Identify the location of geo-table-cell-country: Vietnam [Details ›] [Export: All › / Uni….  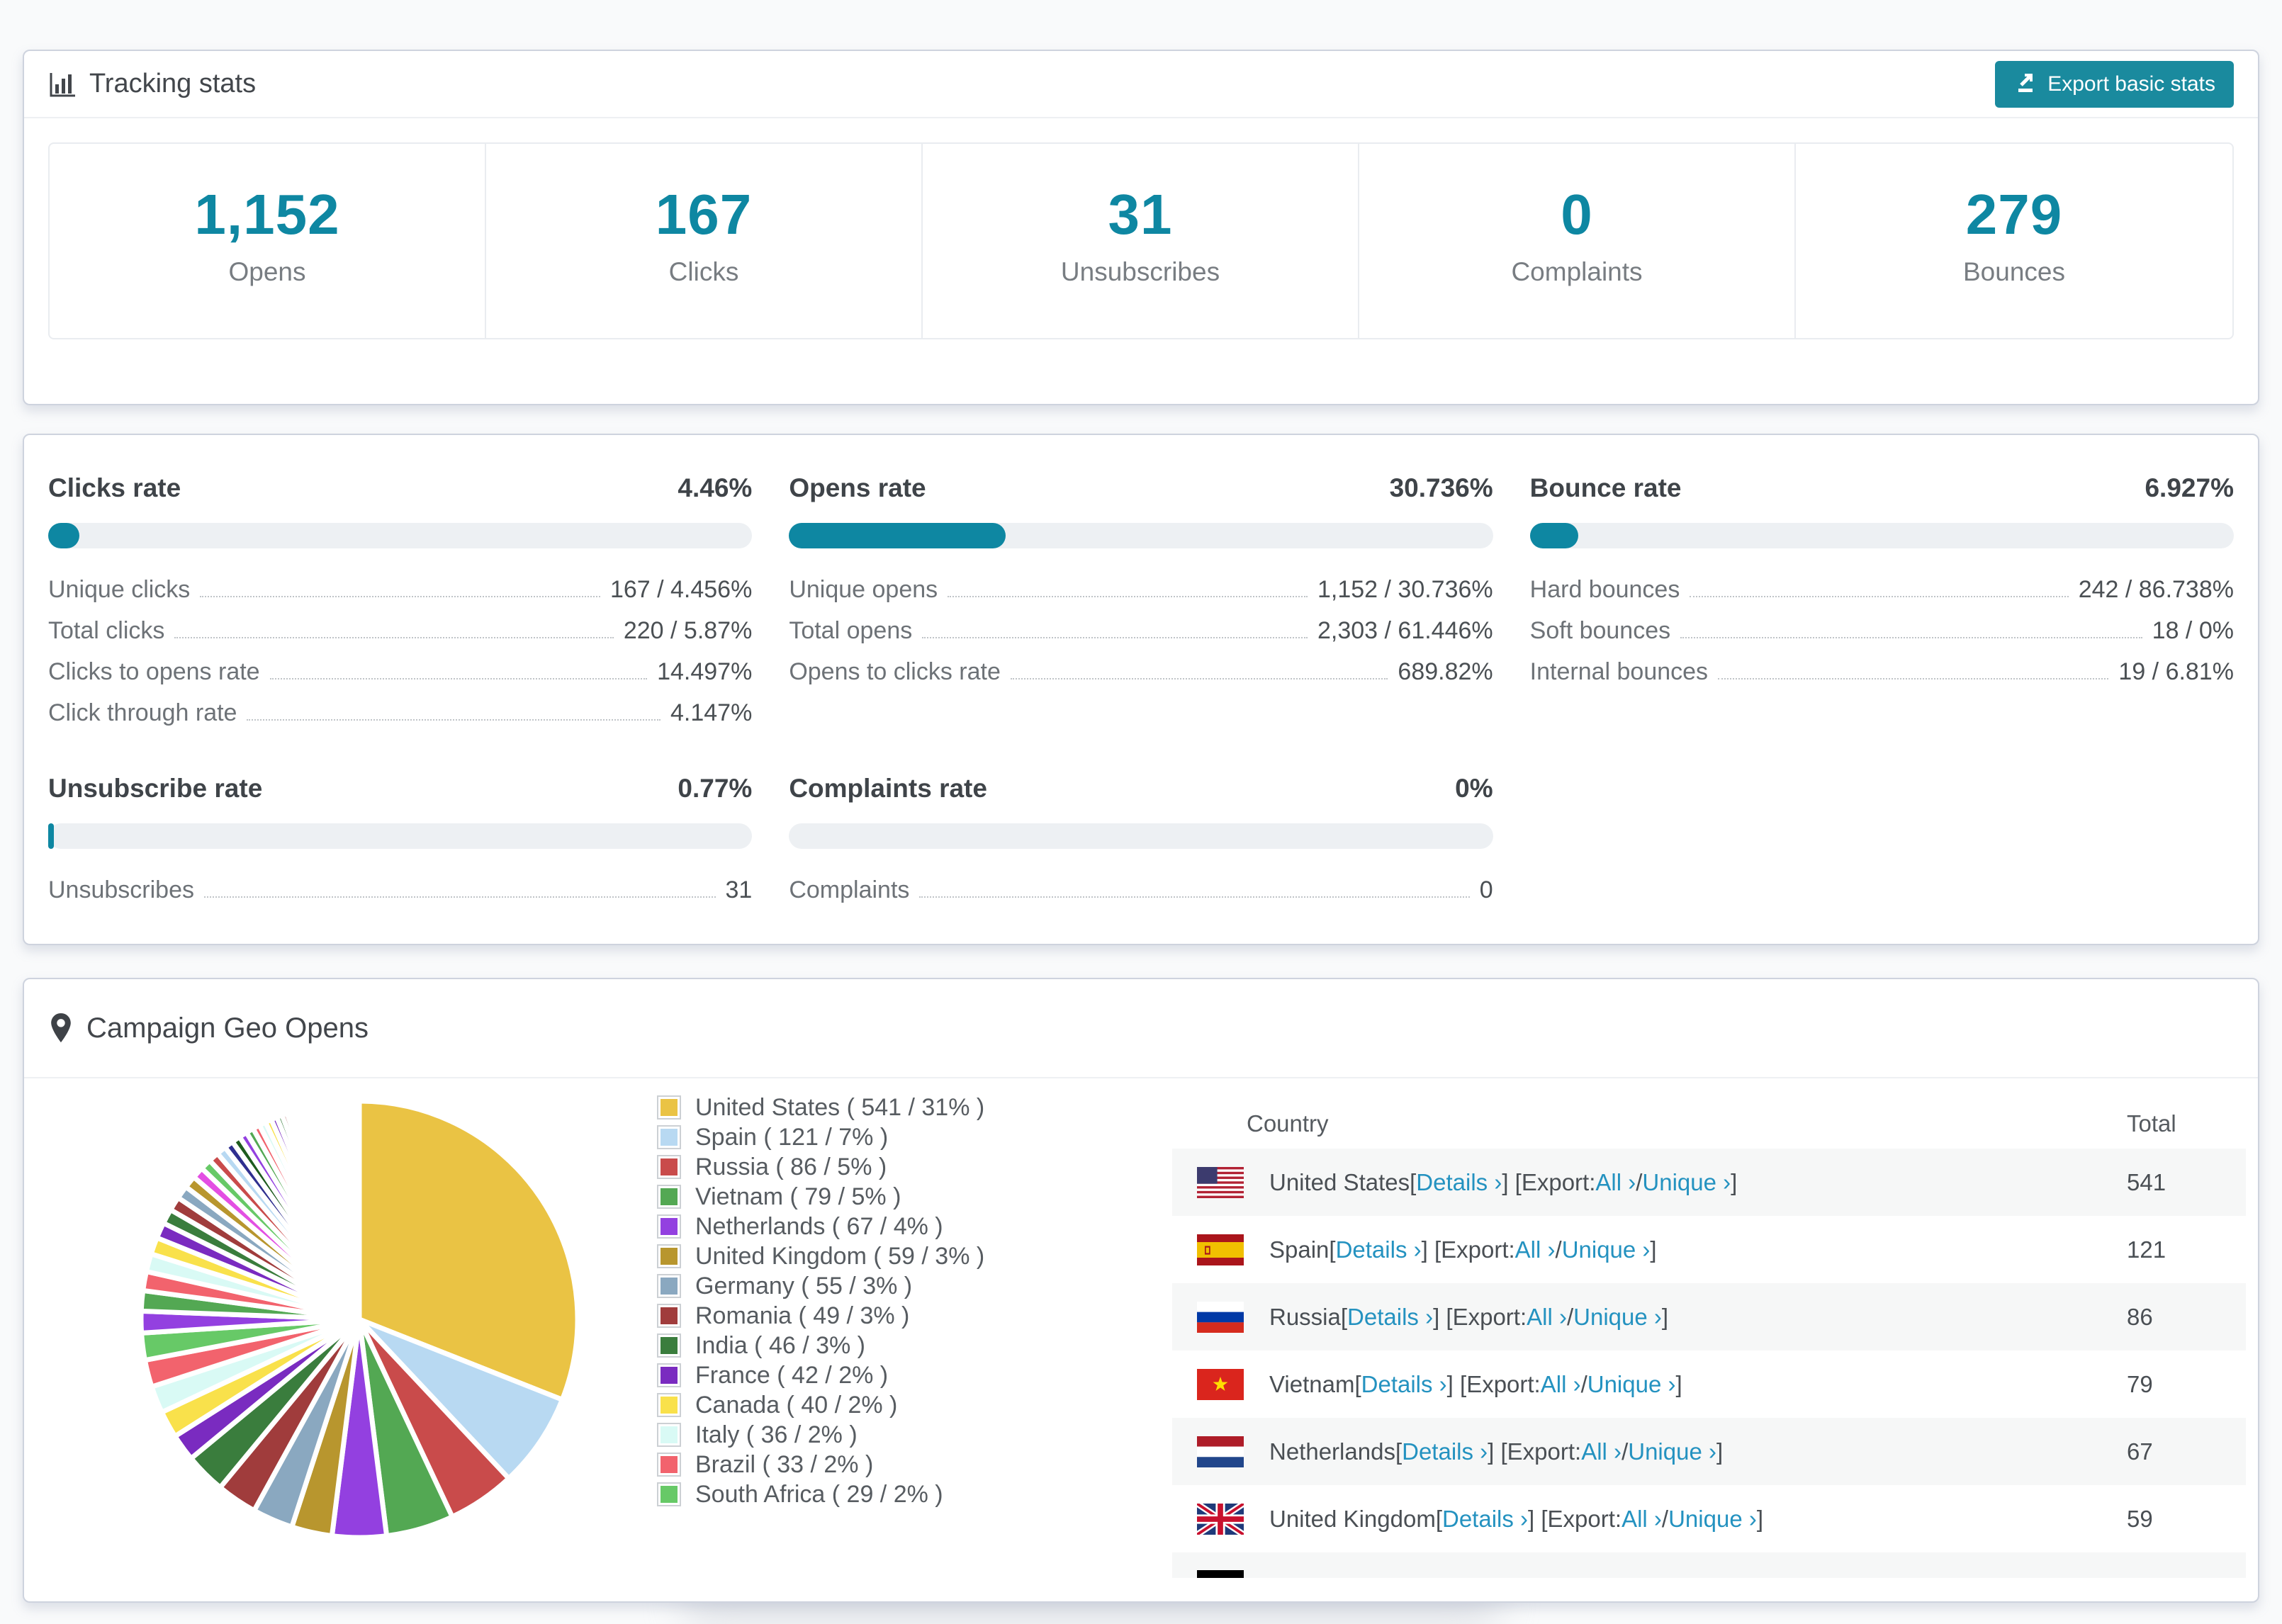
(1638, 1384).